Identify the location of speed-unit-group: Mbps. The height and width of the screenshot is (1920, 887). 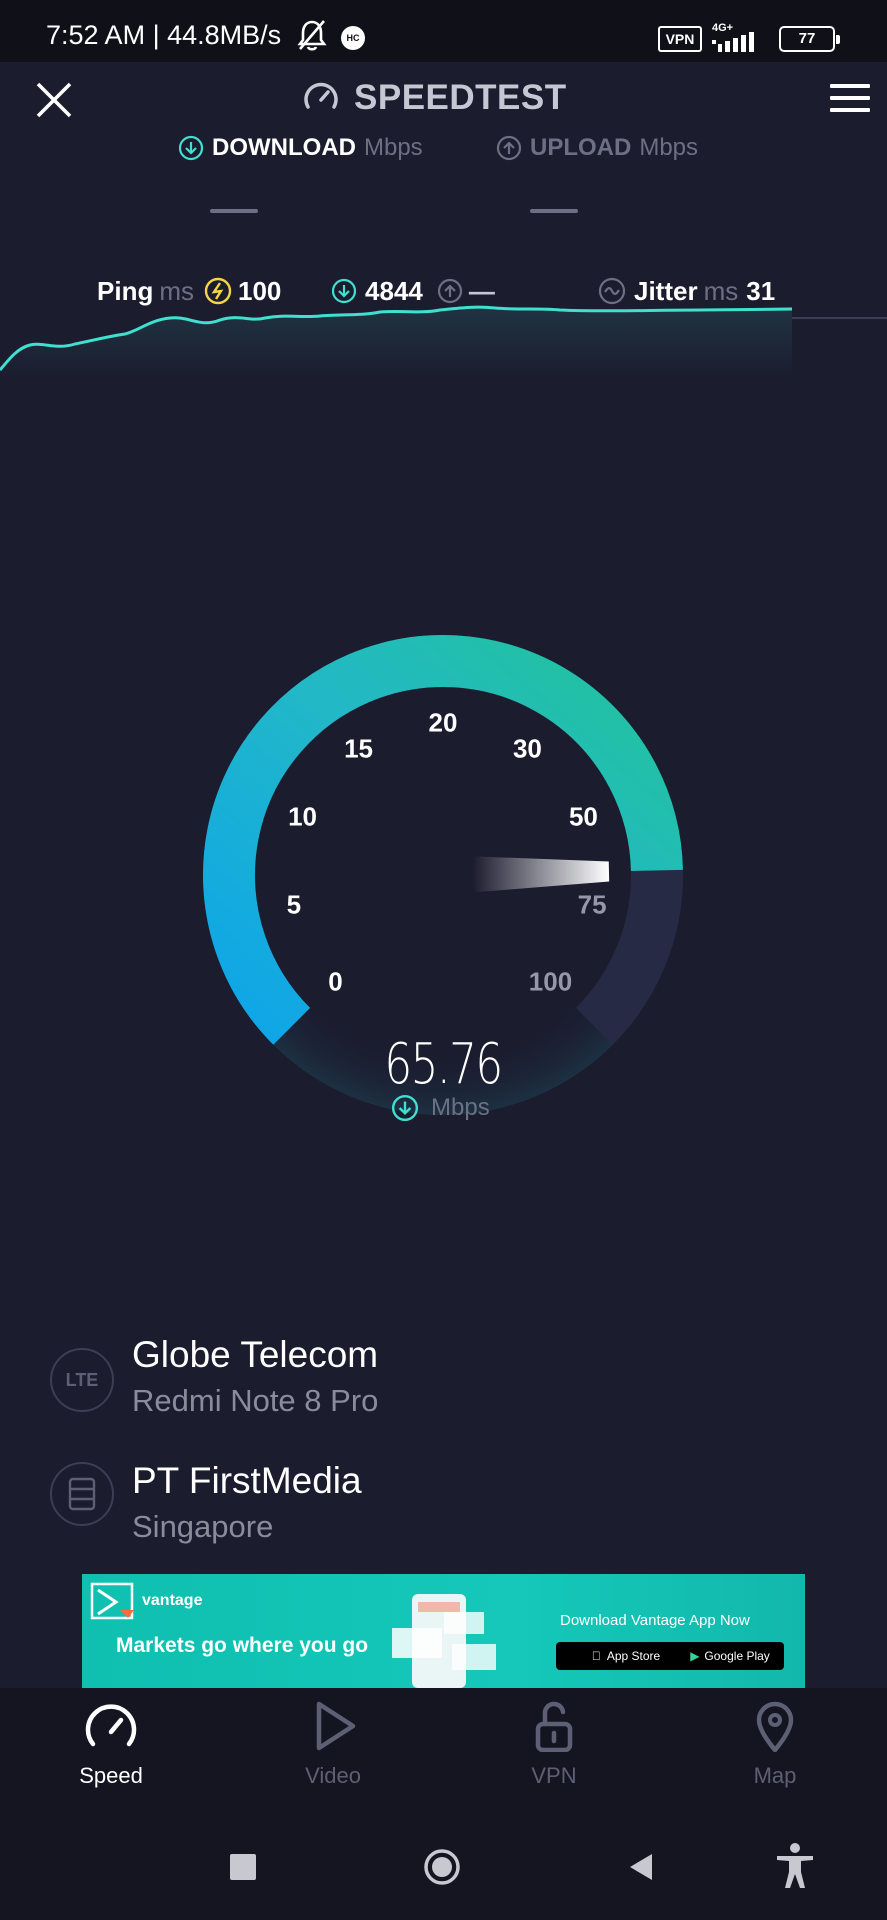
(440, 1108).